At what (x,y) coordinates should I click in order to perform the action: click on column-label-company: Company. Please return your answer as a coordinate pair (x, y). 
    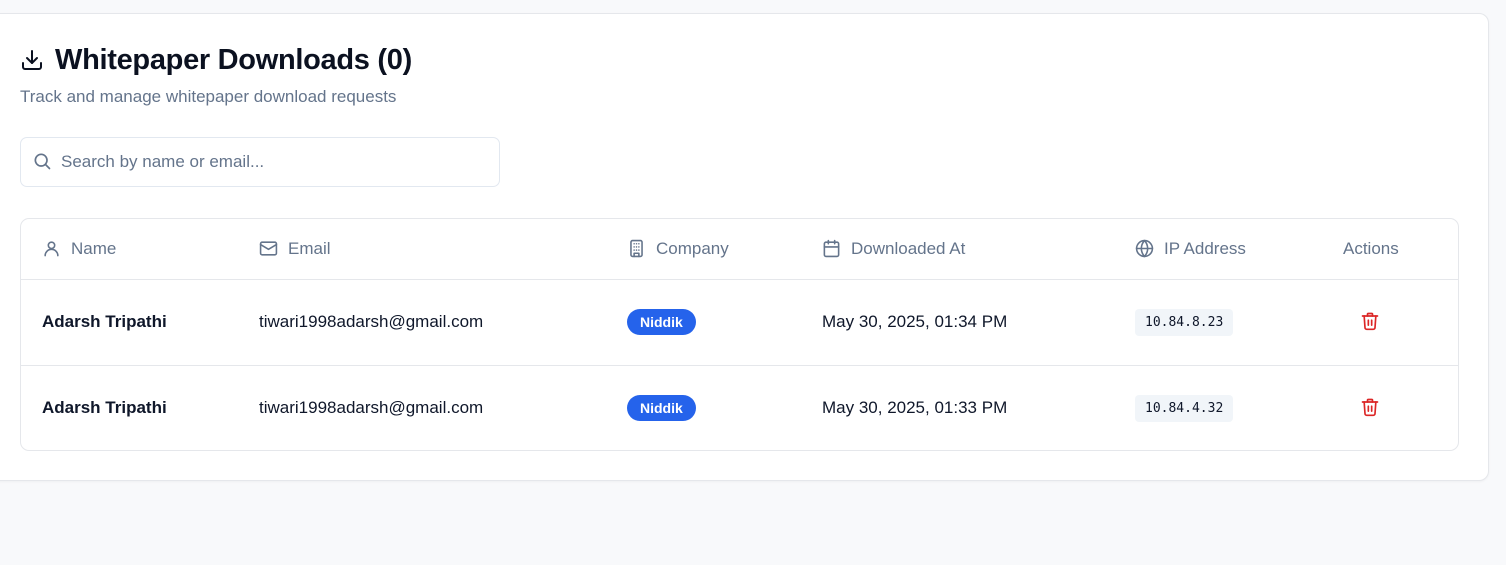
    Looking at the image, I should click on (692, 248).